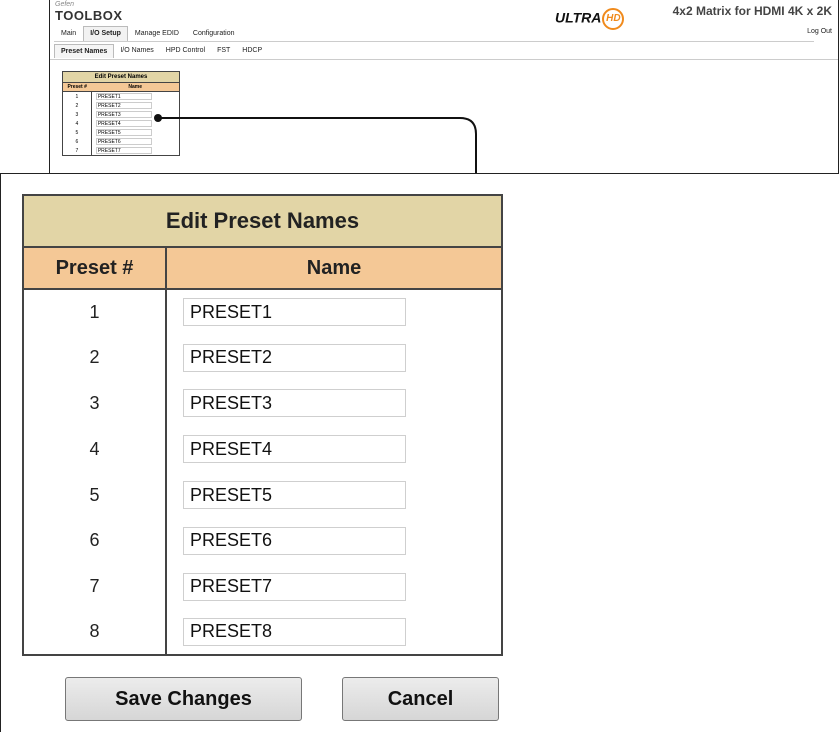 The height and width of the screenshot is (732, 839). What do you see at coordinates (444, 59) in the screenshot?
I see `divider` at bounding box center [444, 59].